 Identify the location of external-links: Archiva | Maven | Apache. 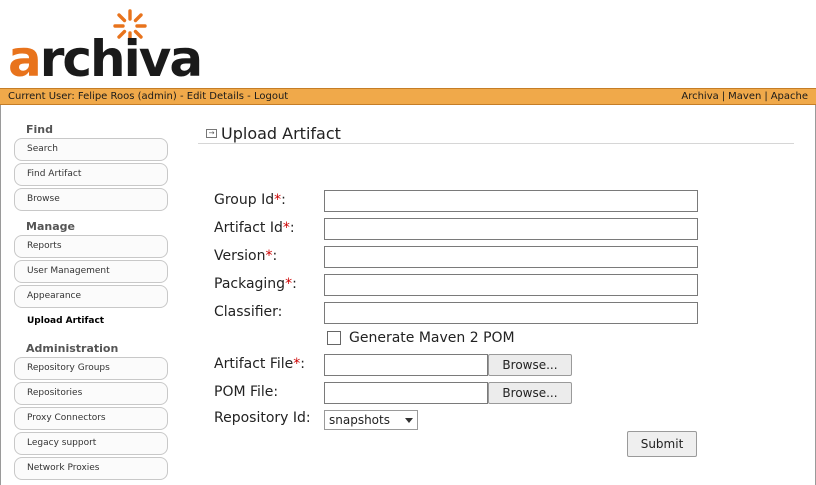
(744, 96).